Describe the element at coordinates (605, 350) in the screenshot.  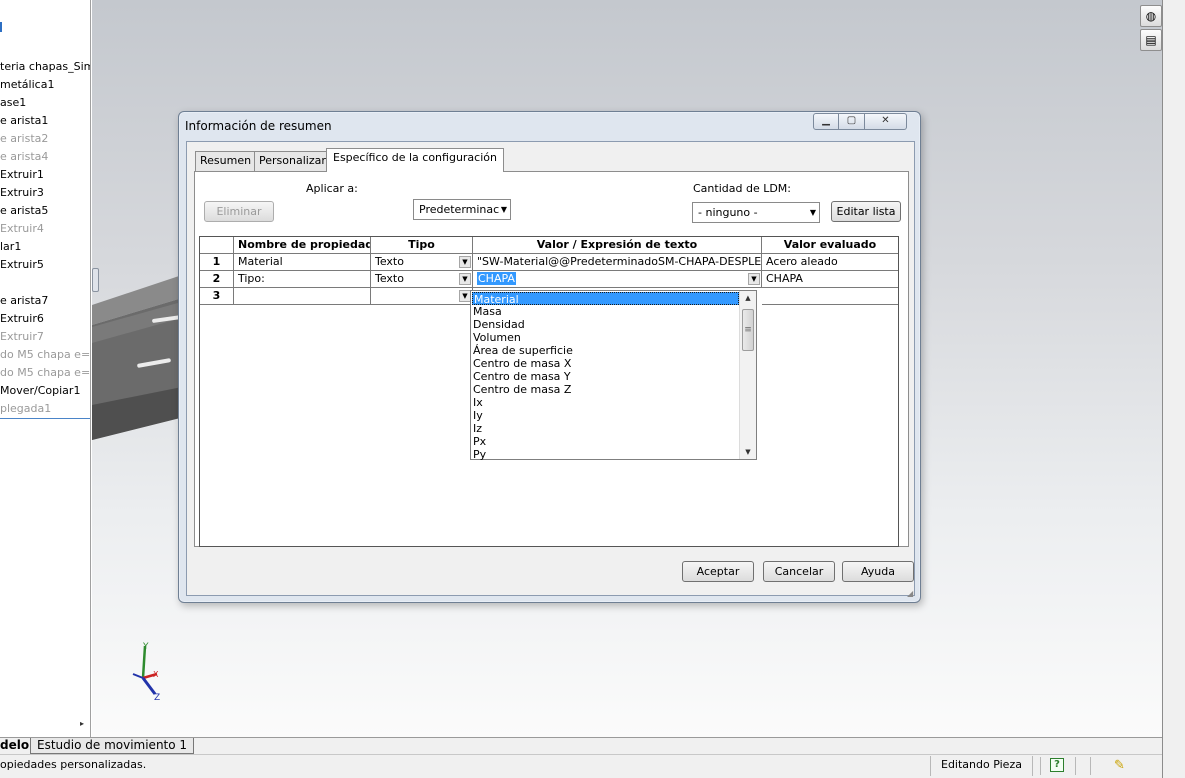
I see `dropdown-item: Área de superficie` at that location.